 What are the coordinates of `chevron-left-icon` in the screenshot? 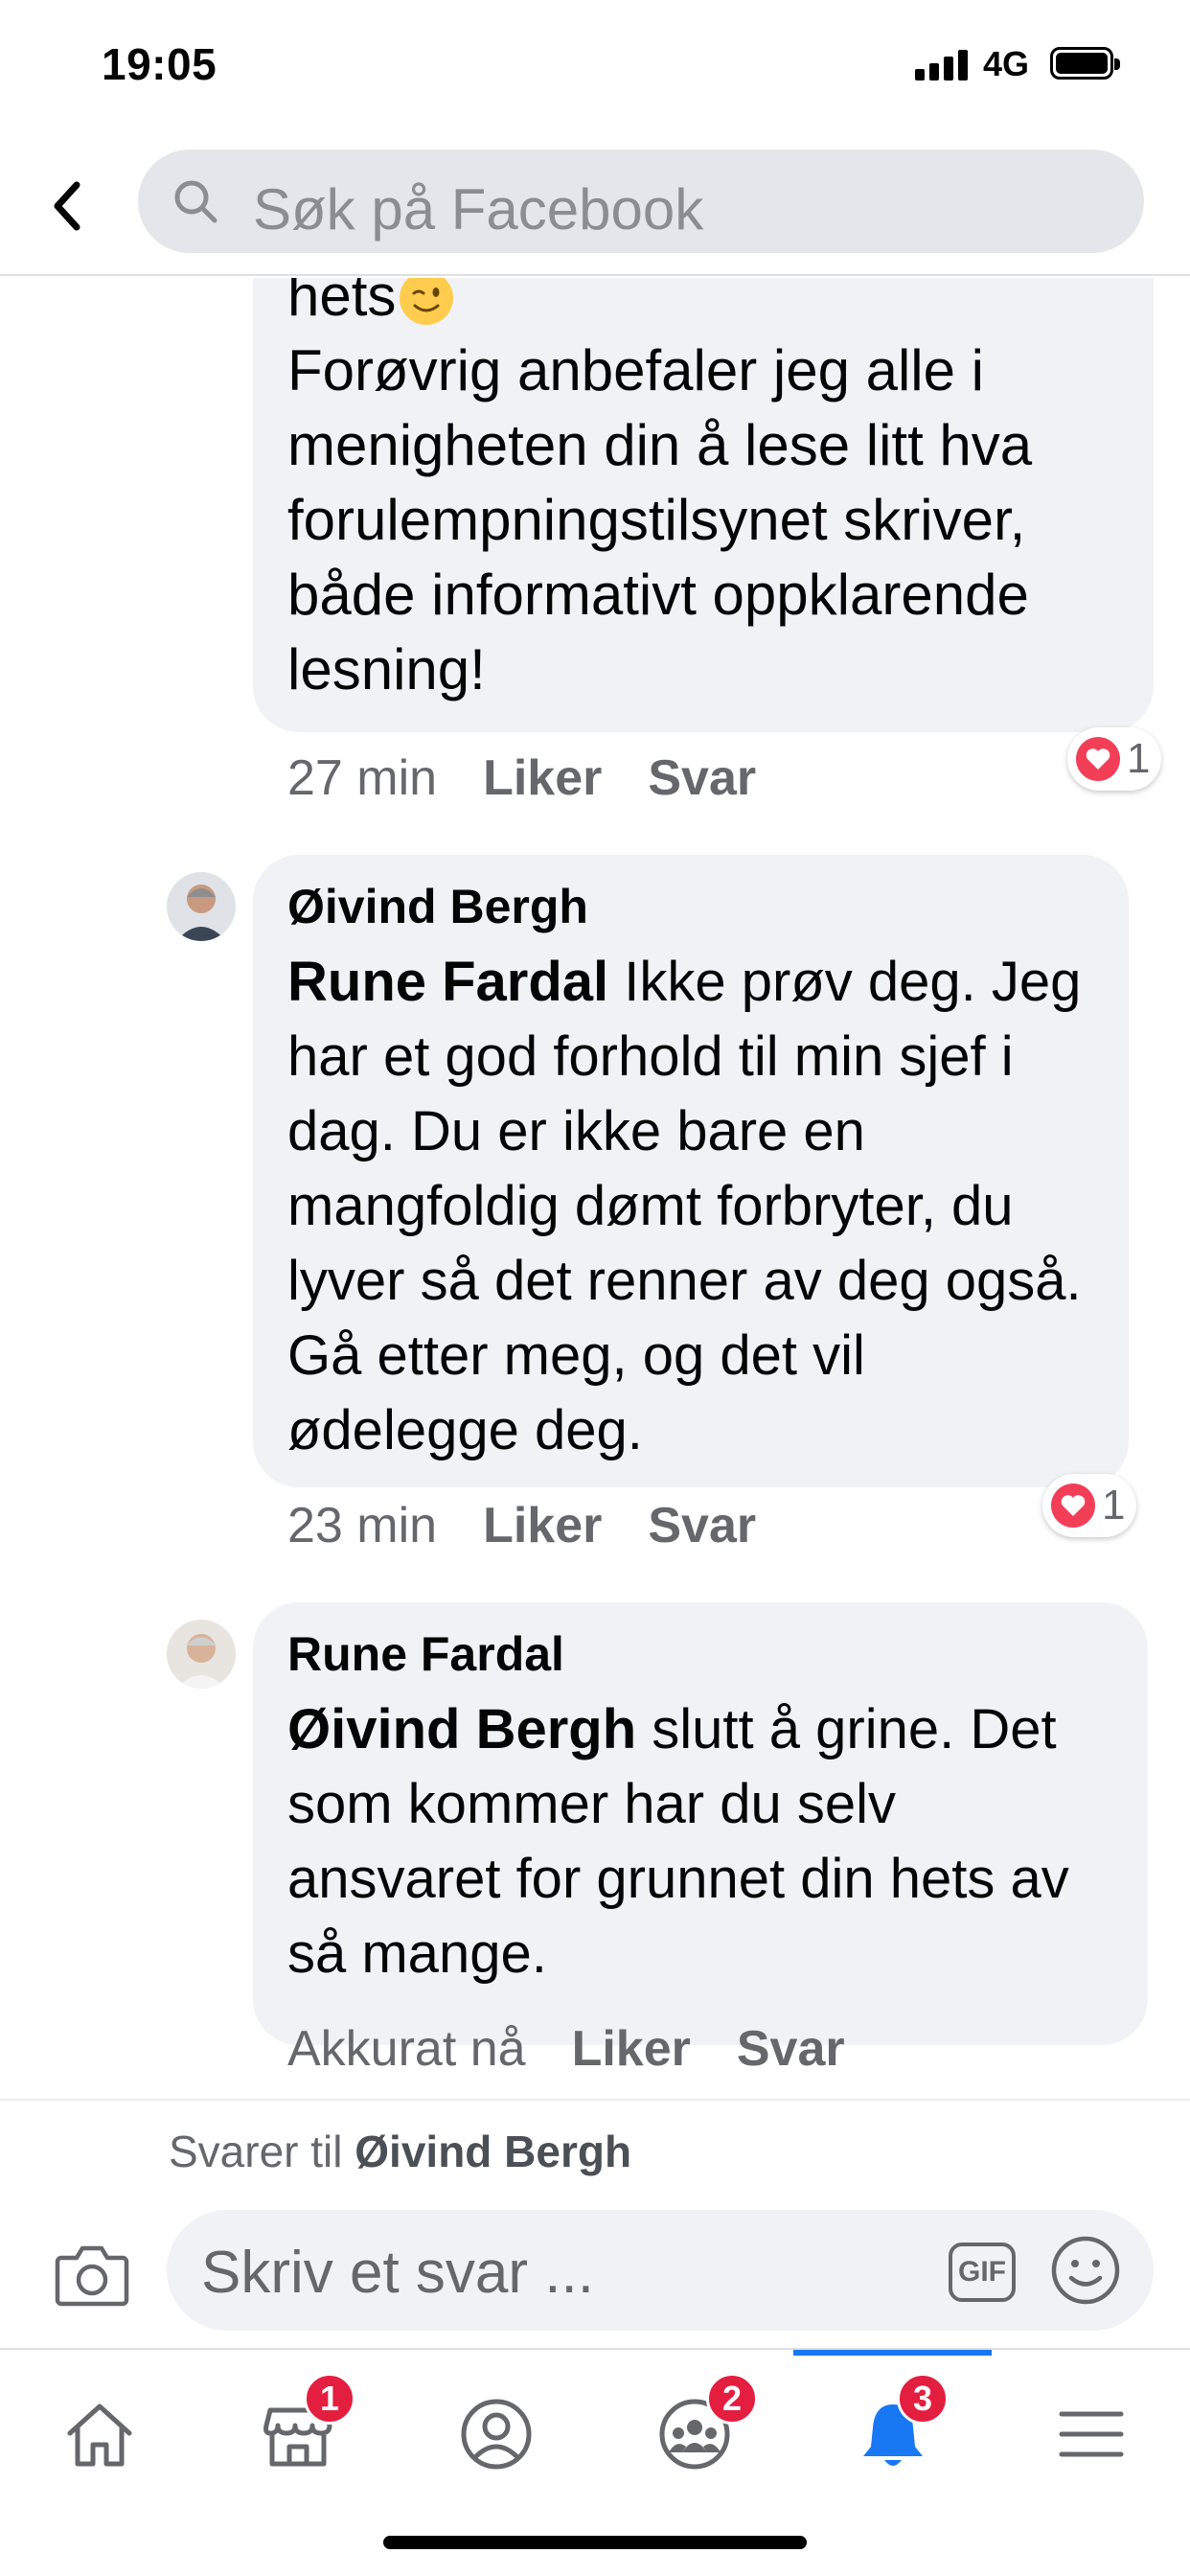 It's located at (67, 206).